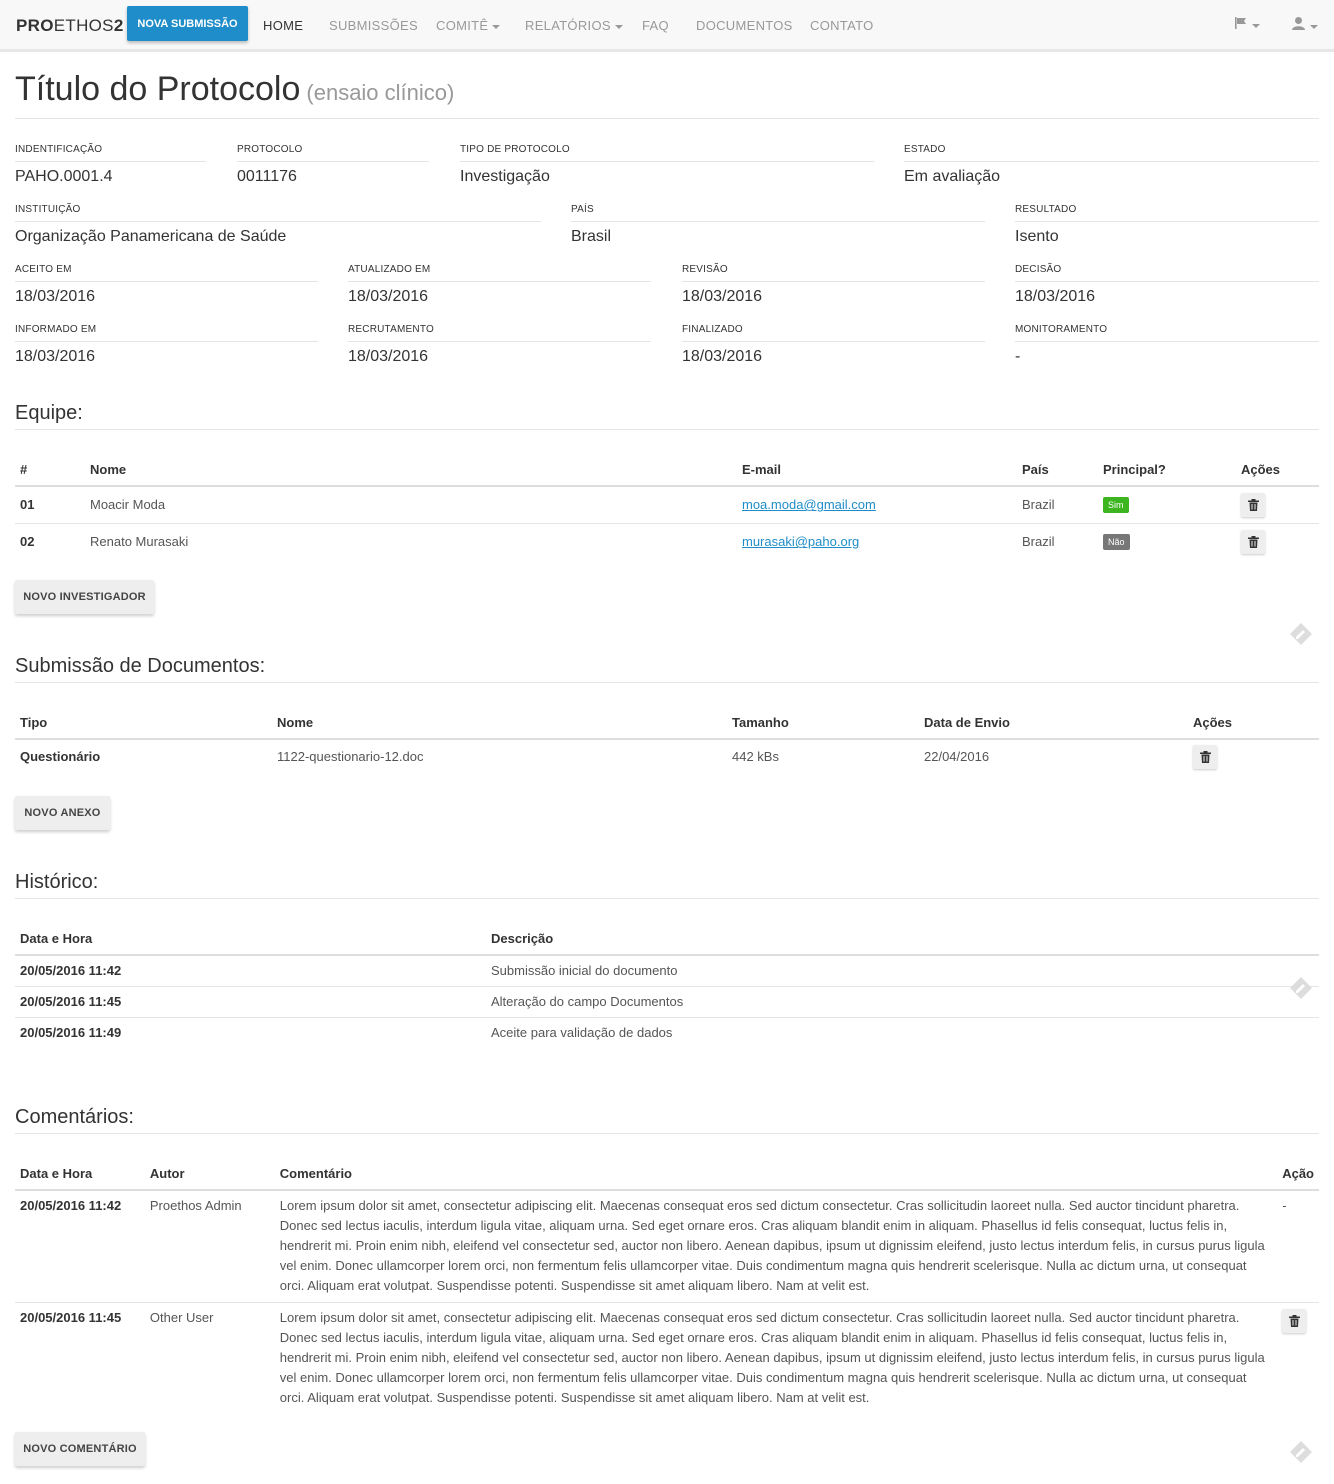 Image resolution: width=1334 pixels, height=1484 pixels. I want to click on page-title: Título do Protocolo (ensaio clínico), so click(235, 89).